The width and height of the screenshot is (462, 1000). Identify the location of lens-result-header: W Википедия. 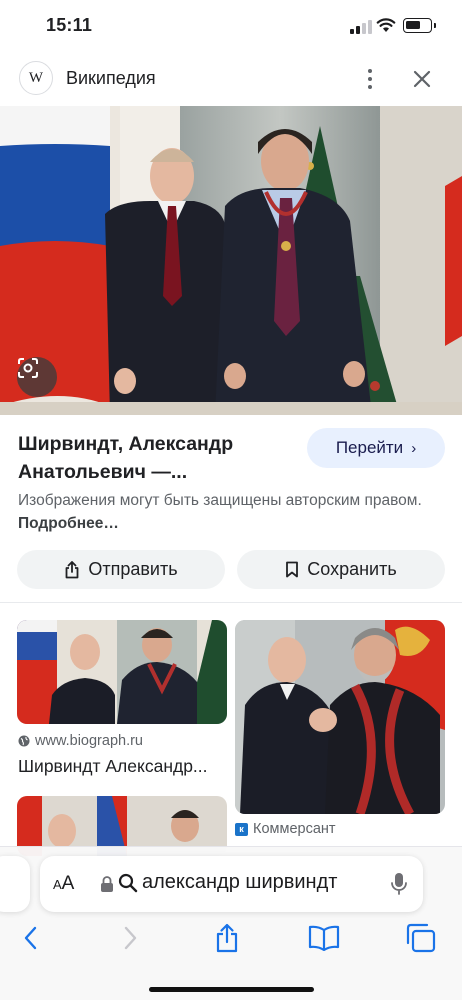
(231, 79).